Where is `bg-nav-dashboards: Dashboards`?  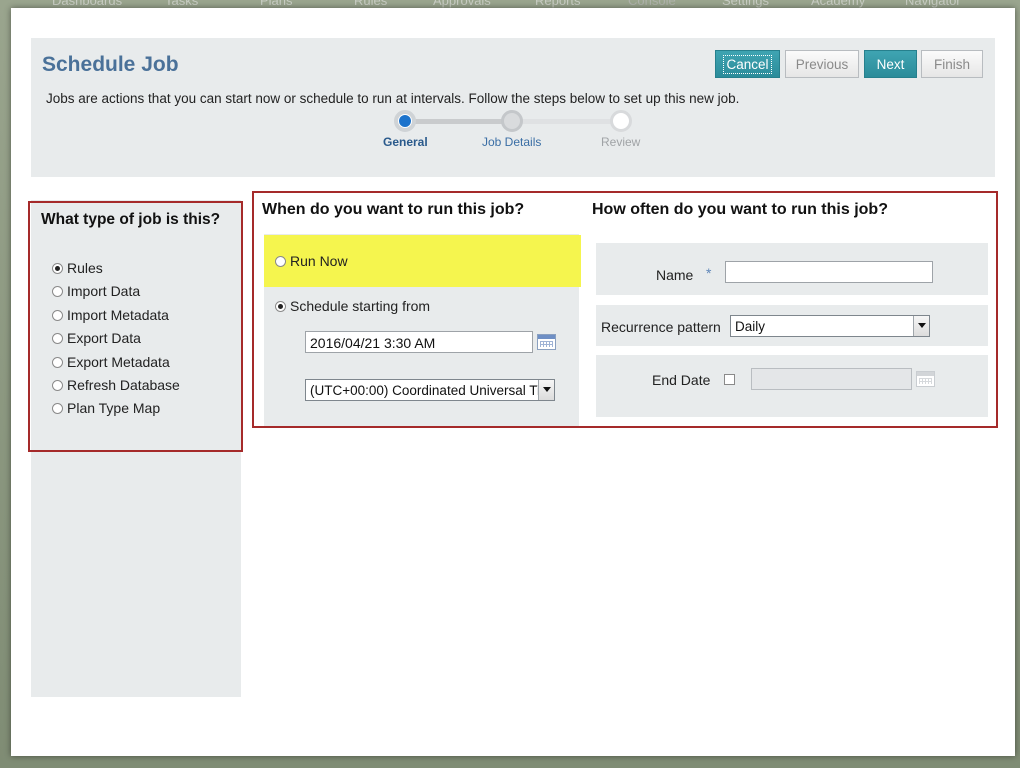
bg-nav-dashboards: Dashboards is located at coordinates (87, 4).